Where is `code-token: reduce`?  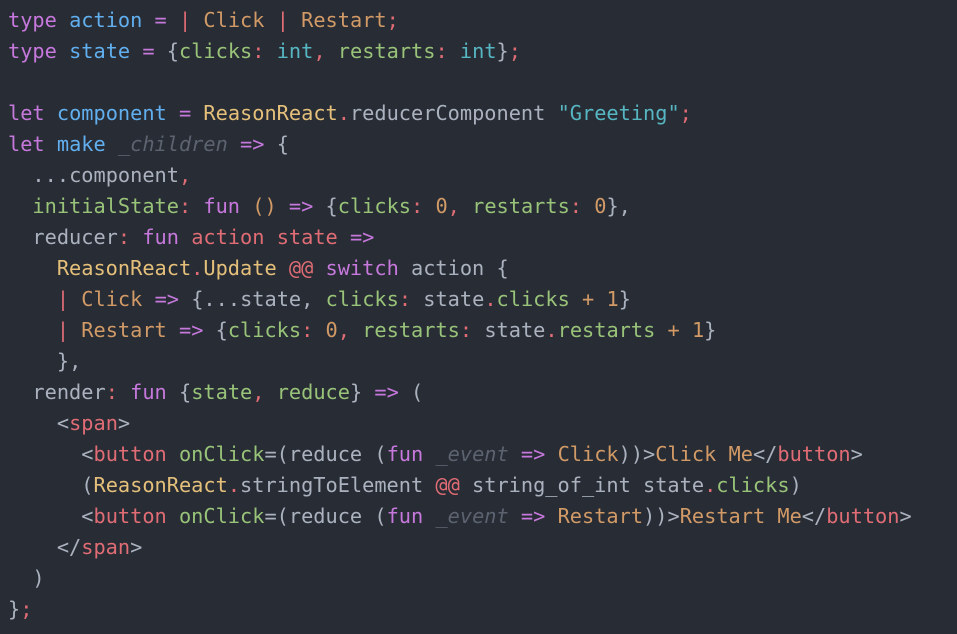 code-token: reduce is located at coordinates (313, 392).